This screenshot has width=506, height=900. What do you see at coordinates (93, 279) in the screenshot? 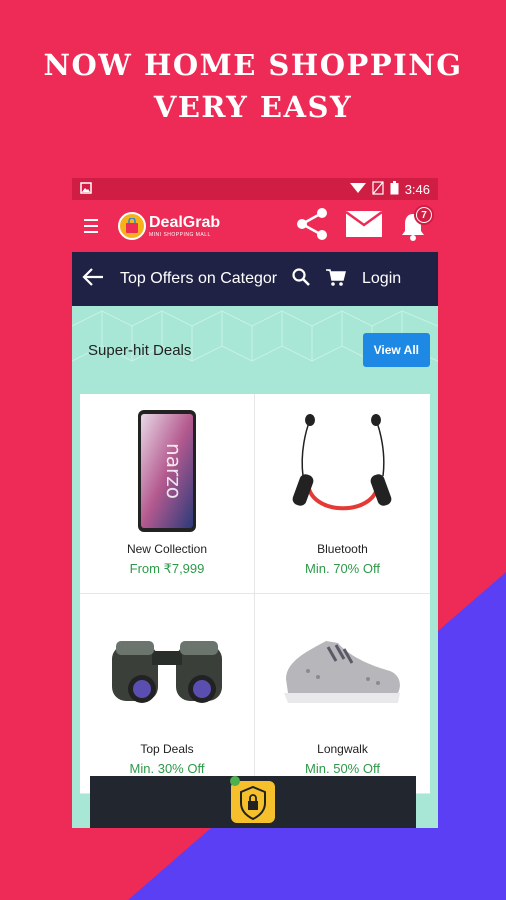
I see `back-arrow-icon` at bounding box center [93, 279].